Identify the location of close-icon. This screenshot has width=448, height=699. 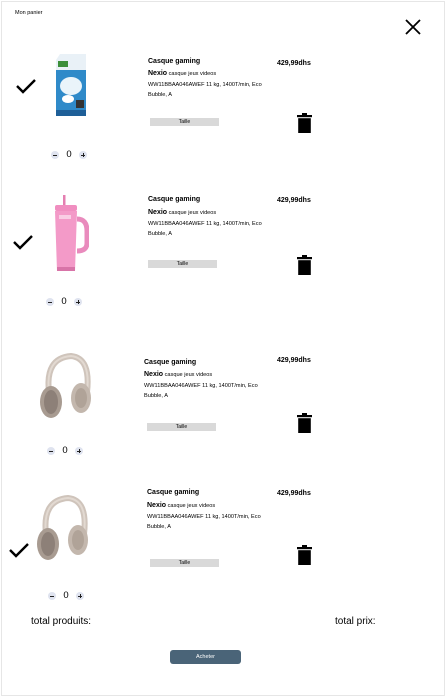
(413, 27).